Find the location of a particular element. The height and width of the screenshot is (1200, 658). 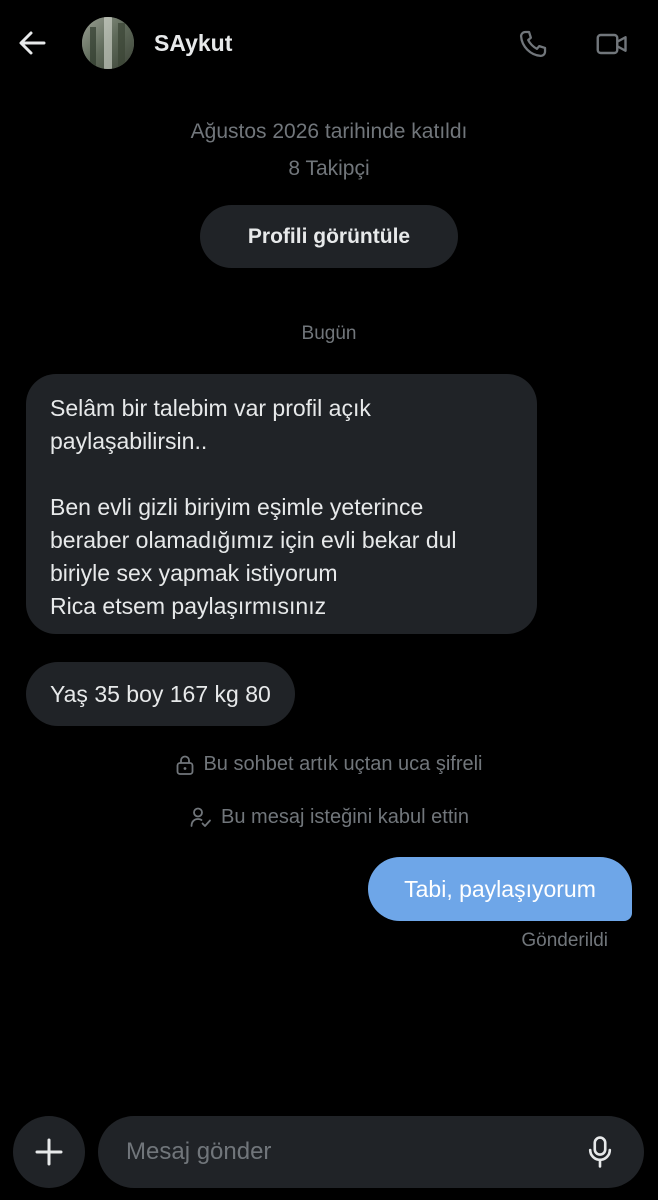

request-accepted-notice: Bu mesaj isteğini kabul ettin is located at coordinates (329, 817).